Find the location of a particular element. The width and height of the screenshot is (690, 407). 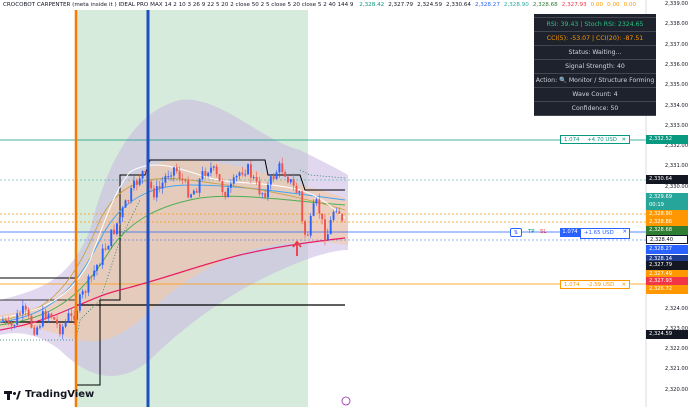

tp-button: TP is located at coordinates (531, 232).